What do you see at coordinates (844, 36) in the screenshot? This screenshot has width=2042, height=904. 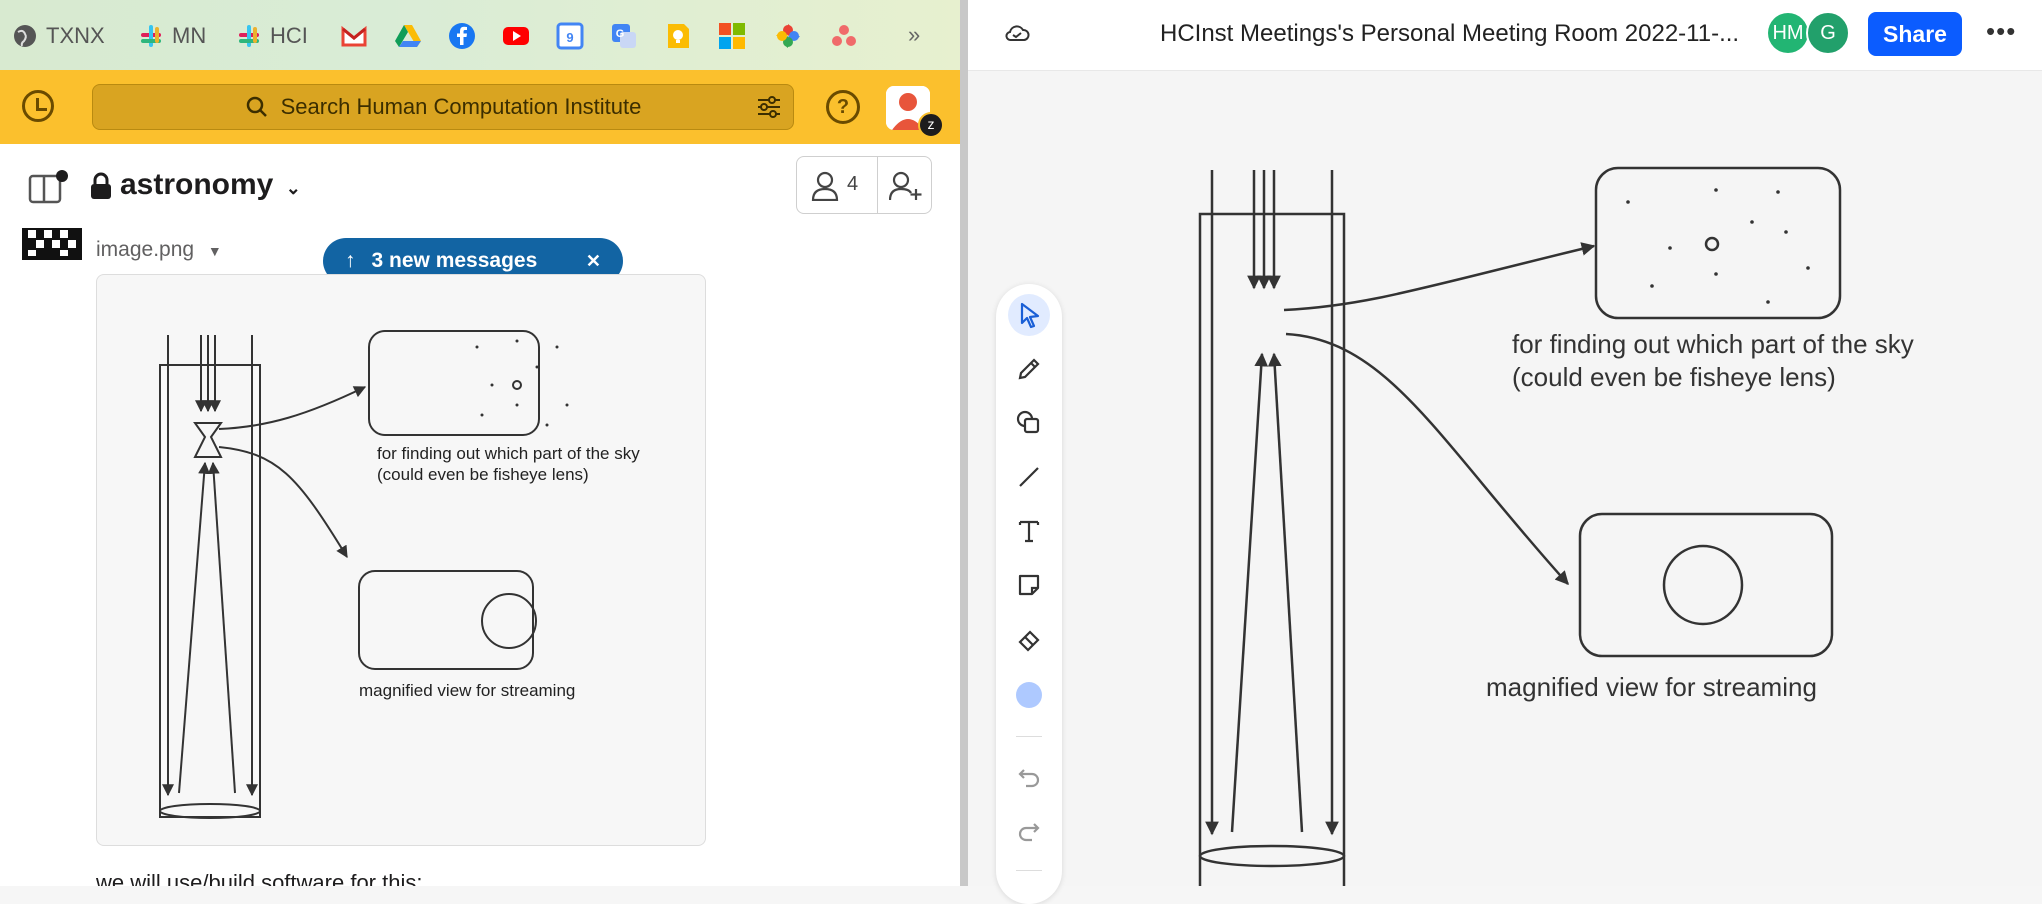 I see `asana-icon` at bounding box center [844, 36].